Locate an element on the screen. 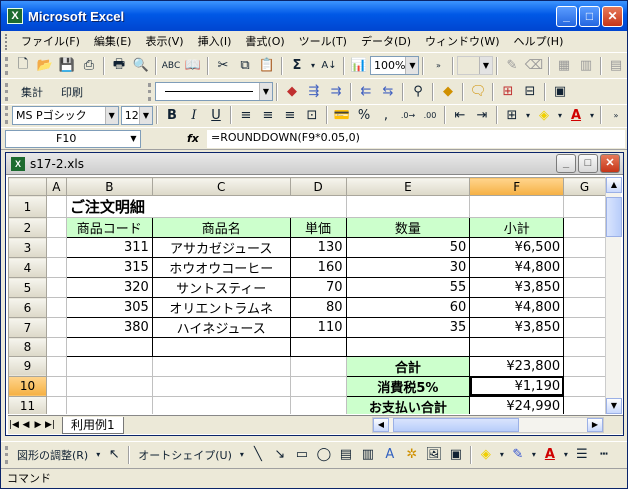 This screenshot has width=628, height=489. column-header-e: E is located at coordinates (408, 186).